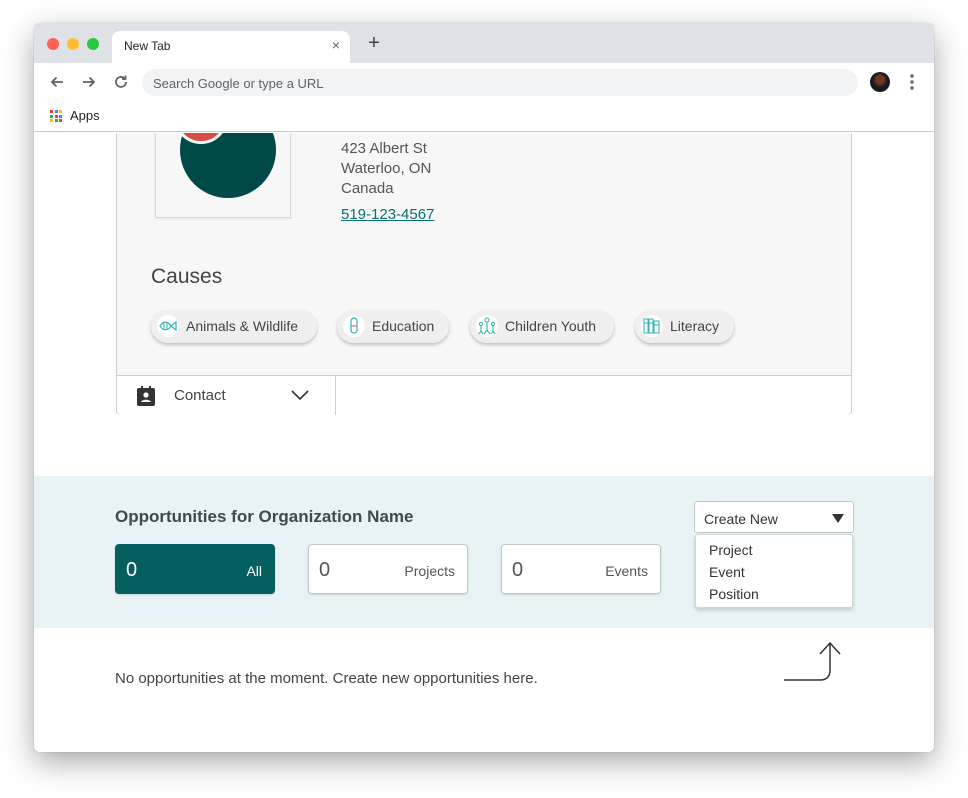 Image resolution: width=968 pixels, height=798 pixels. Describe the element at coordinates (386, 168) in the screenshot. I see `address-line-city: Waterloo, ON` at that location.